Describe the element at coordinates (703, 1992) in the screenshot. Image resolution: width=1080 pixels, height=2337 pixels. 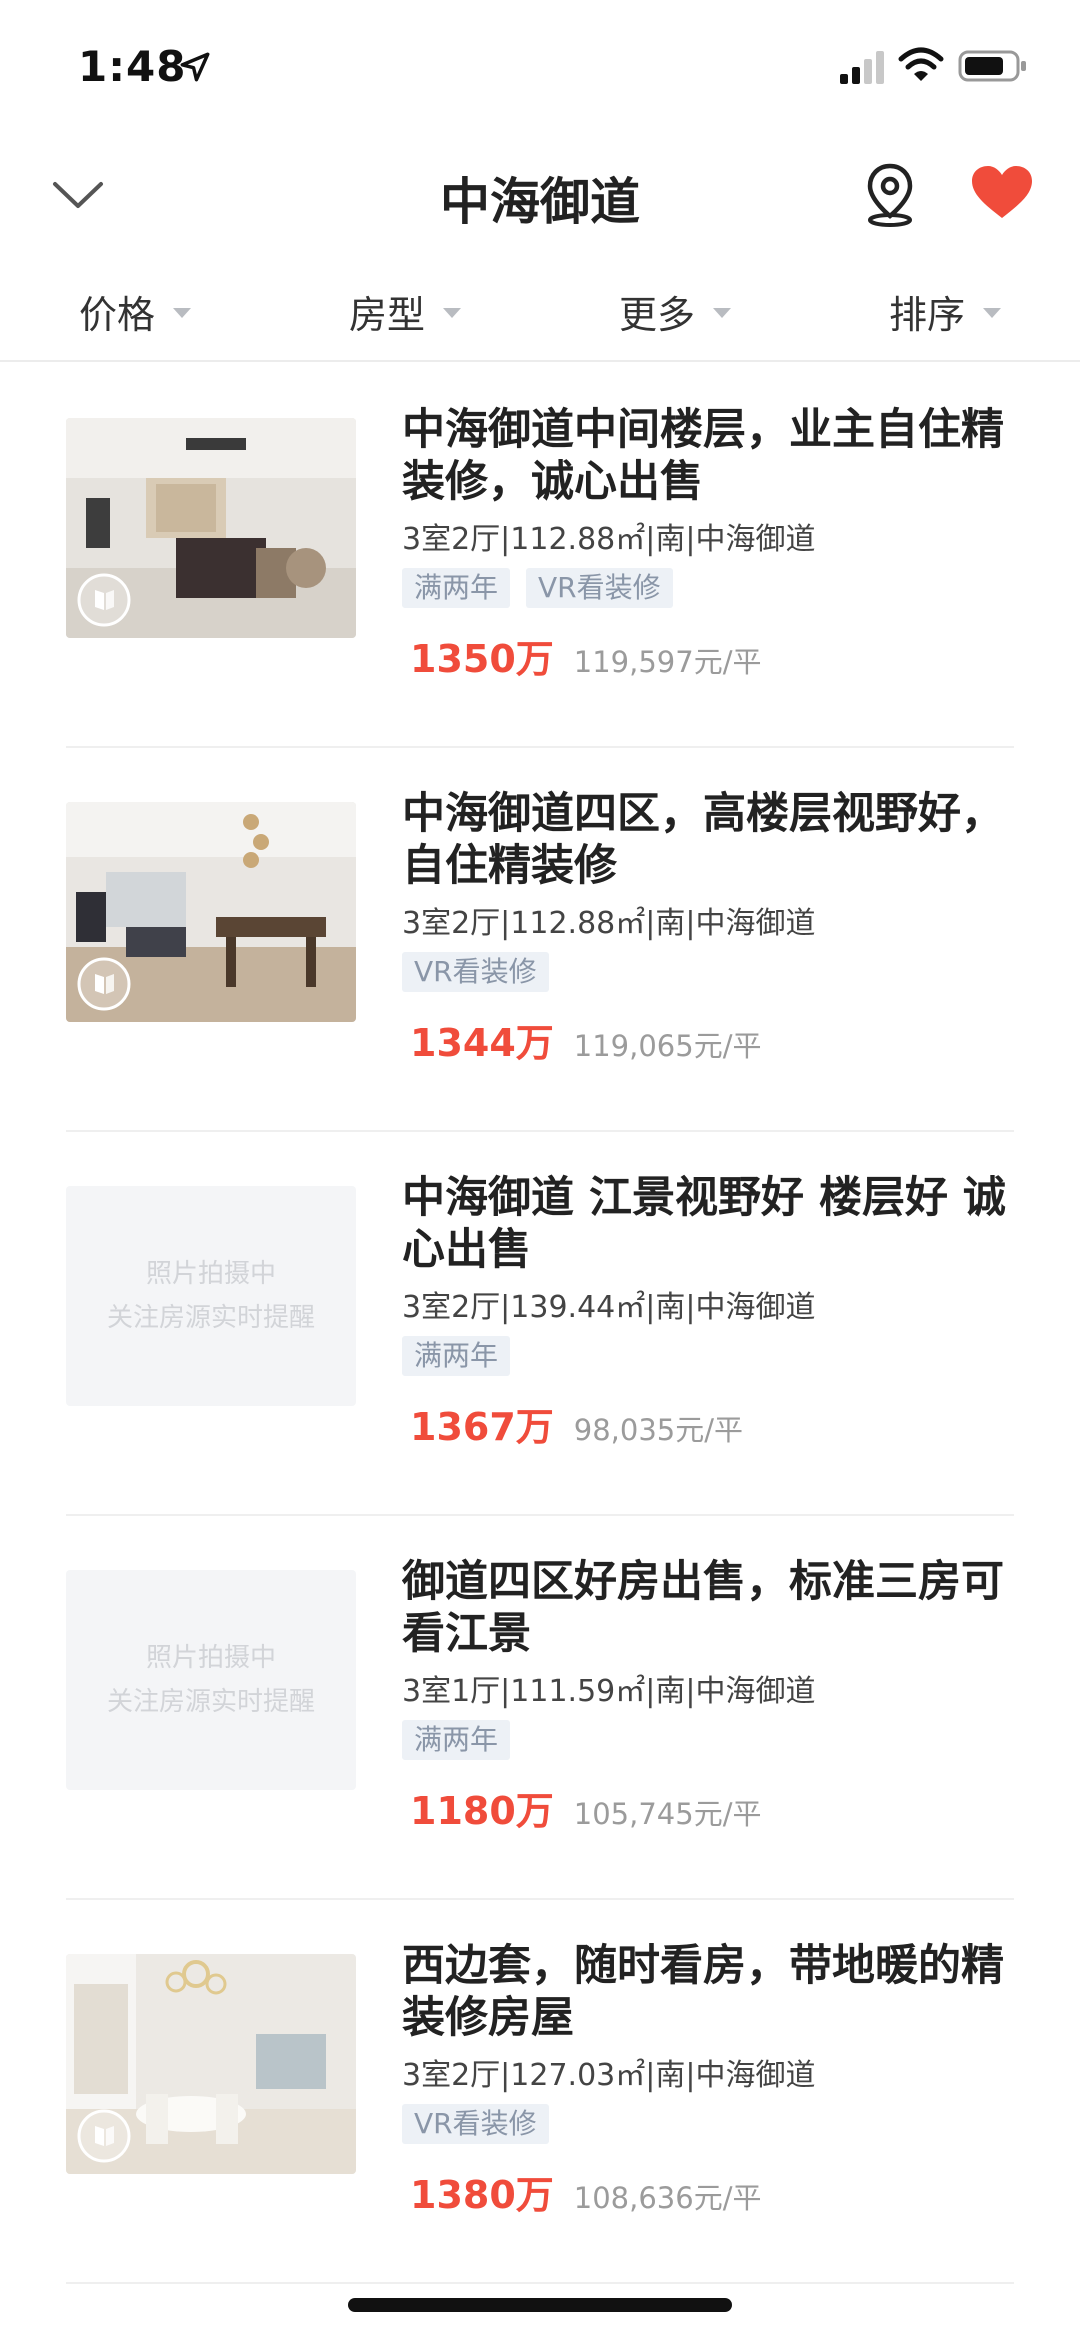
I see `listing-title: 西边套，随时看房，带地暖的精装修房屋` at that location.